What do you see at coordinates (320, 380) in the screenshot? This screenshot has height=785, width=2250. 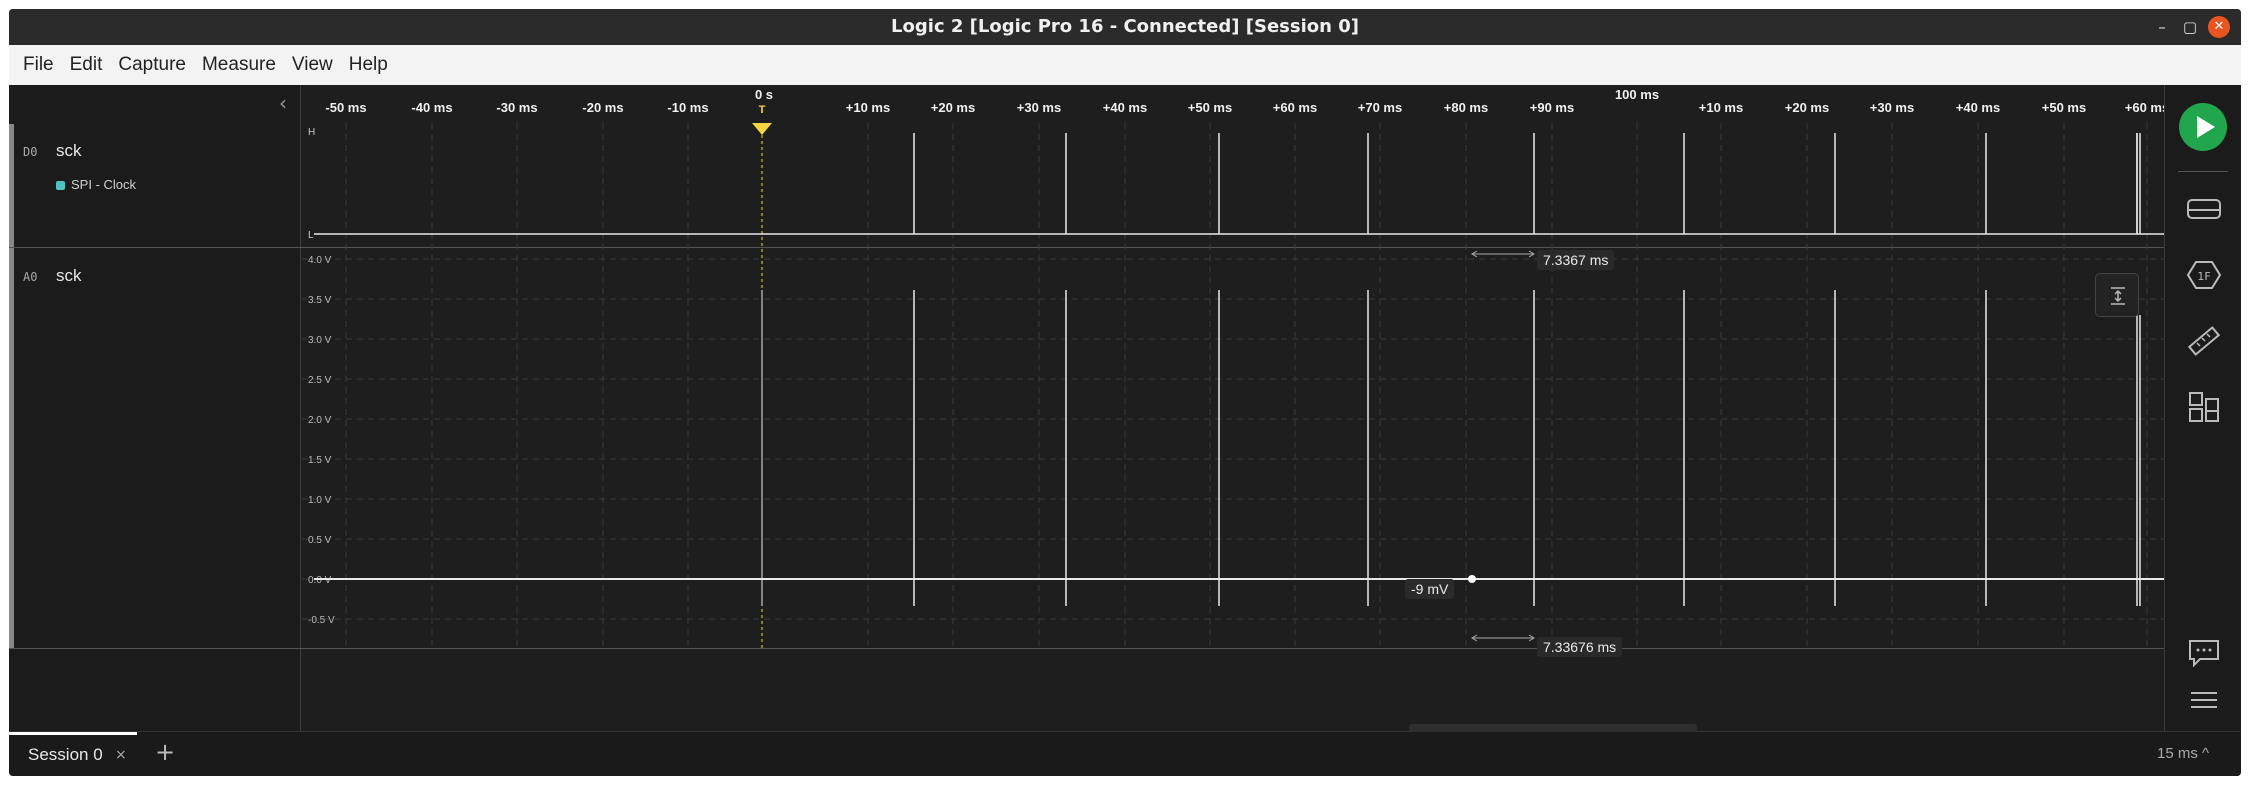 I see `analog-axis-label: 2.5 V` at bounding box center [320, 380].